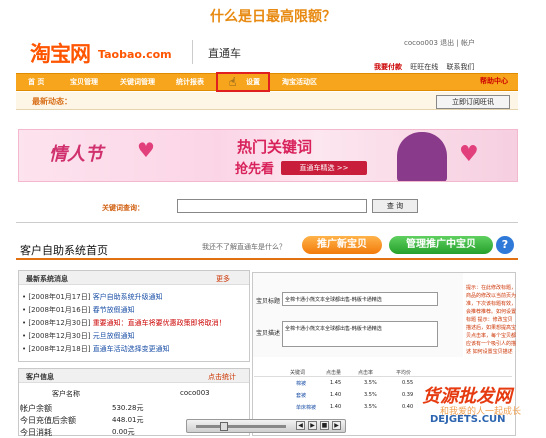  Describe the element at coordinates (441, 245) in the screenshot. I see `manage-promoted-button: 管理推广中宝贝` at that location.